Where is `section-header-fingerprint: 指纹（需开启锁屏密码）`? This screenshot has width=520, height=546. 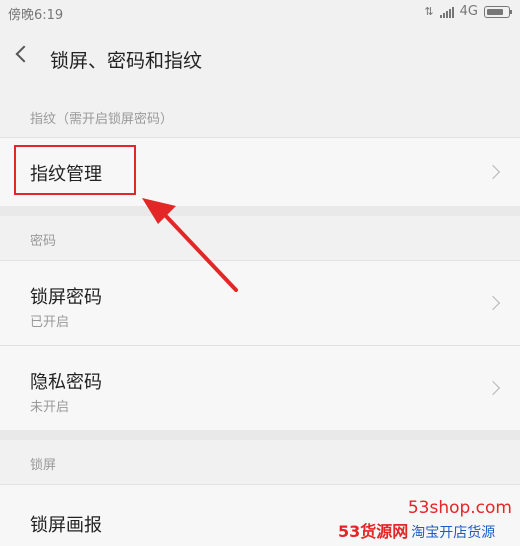
section-header-fingerprint: 指纹（需开启锁屏密码） is located at coordinates (260, 116).